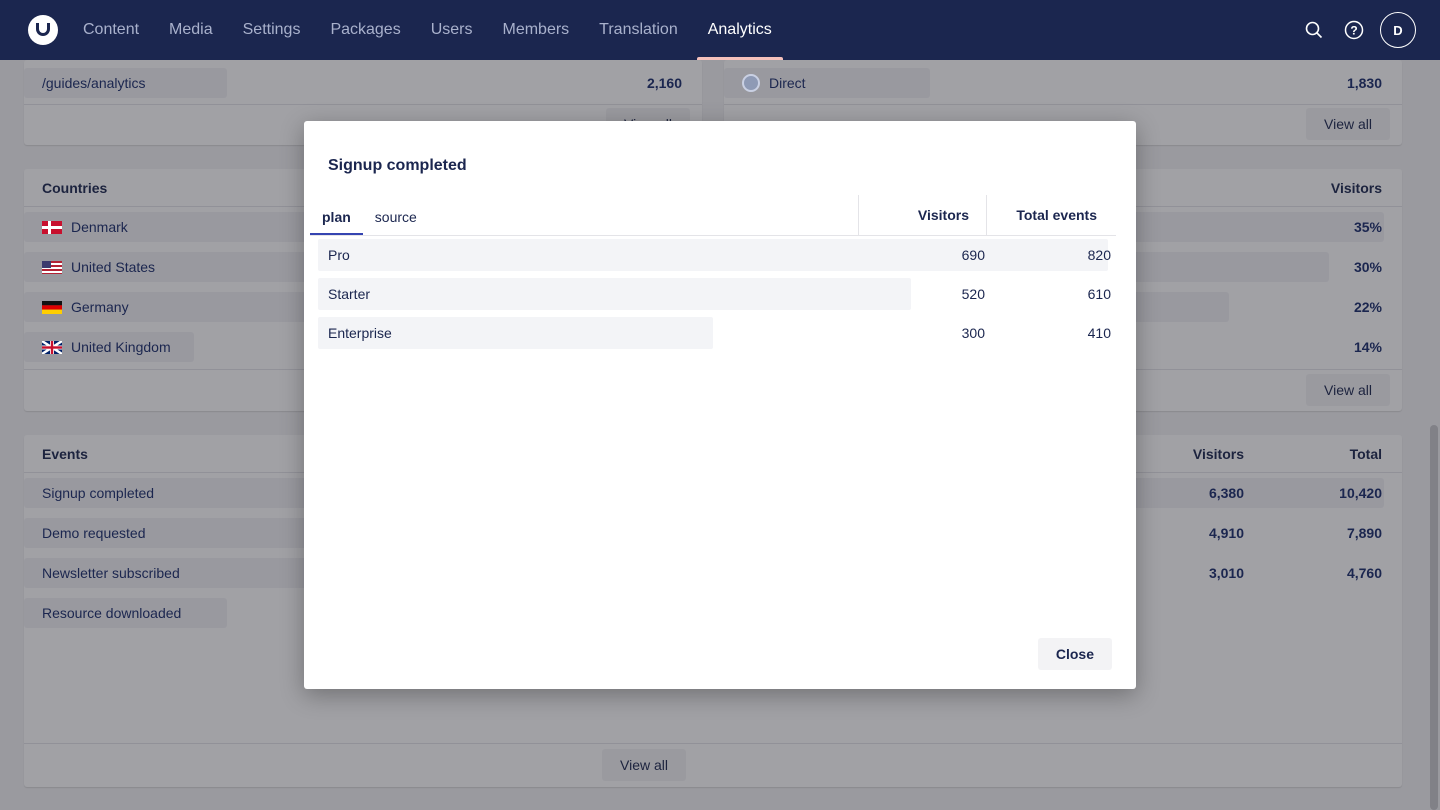  What do you see at coordinates (1367, 227) in the screenshot?
I see `country-value: 35%` at bounding box center [1367, 227].